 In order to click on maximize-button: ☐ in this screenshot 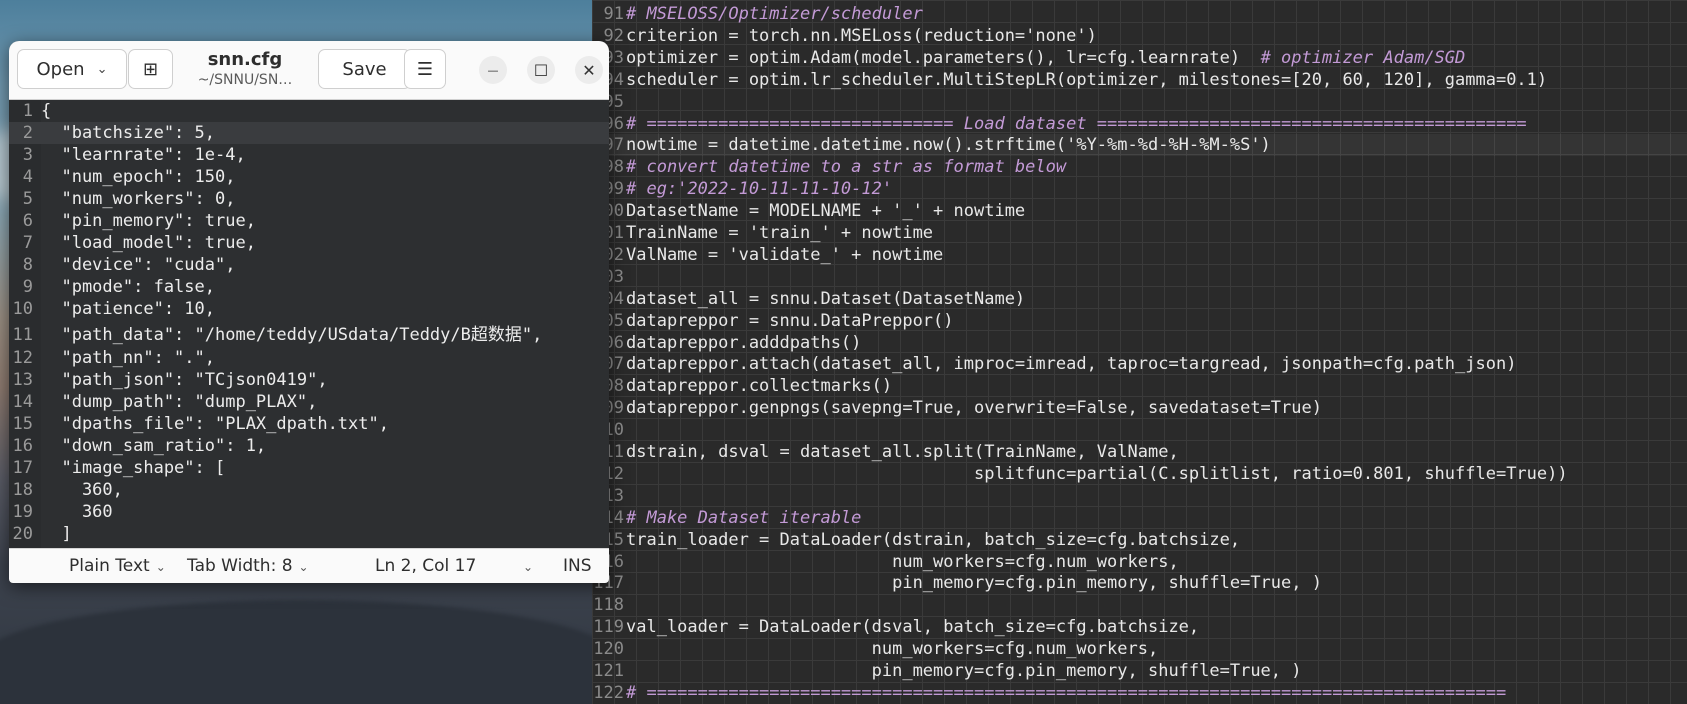, I will do `click(541, 70)`.